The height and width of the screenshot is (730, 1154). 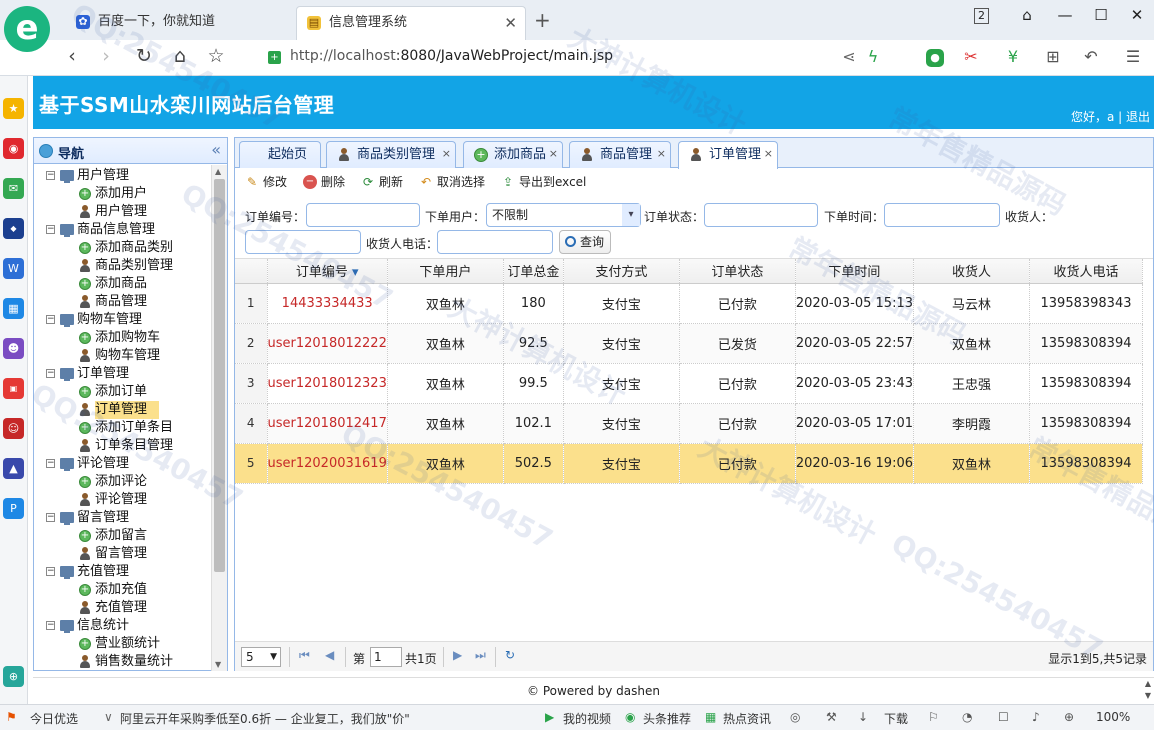 What do you see at coordinates (13, 428) in the screenshot?
I see `avatar-icon: ☺` at bounding box center [13, 428].